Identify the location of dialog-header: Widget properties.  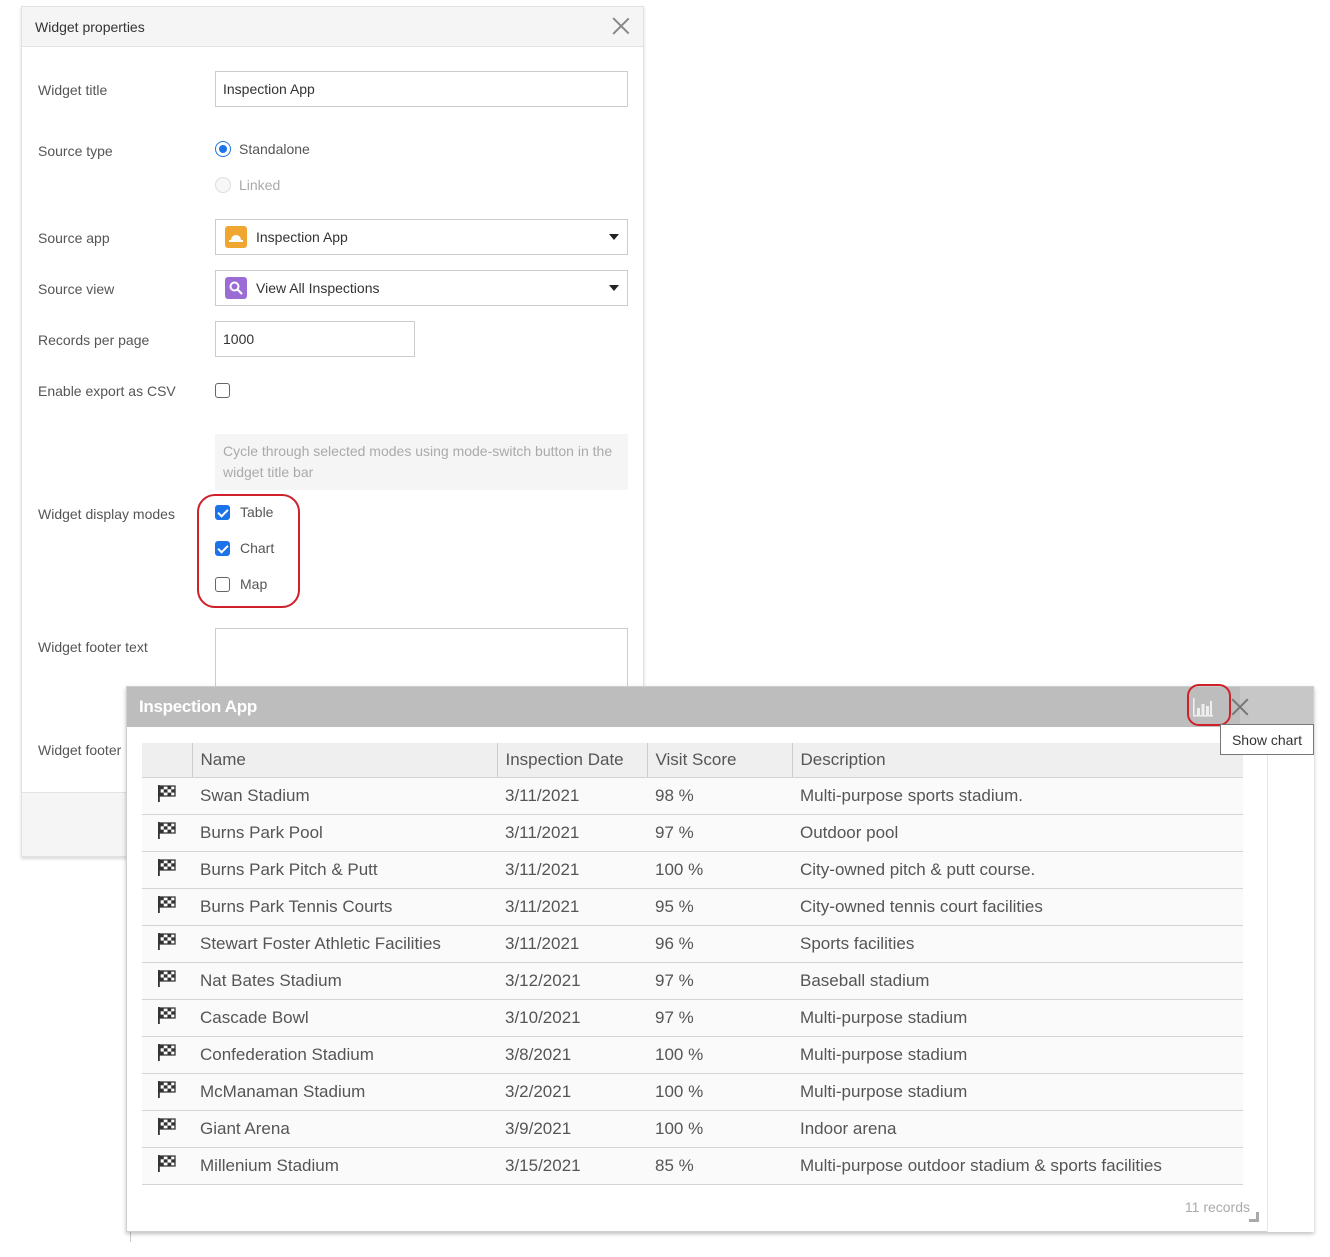
(332, 27).